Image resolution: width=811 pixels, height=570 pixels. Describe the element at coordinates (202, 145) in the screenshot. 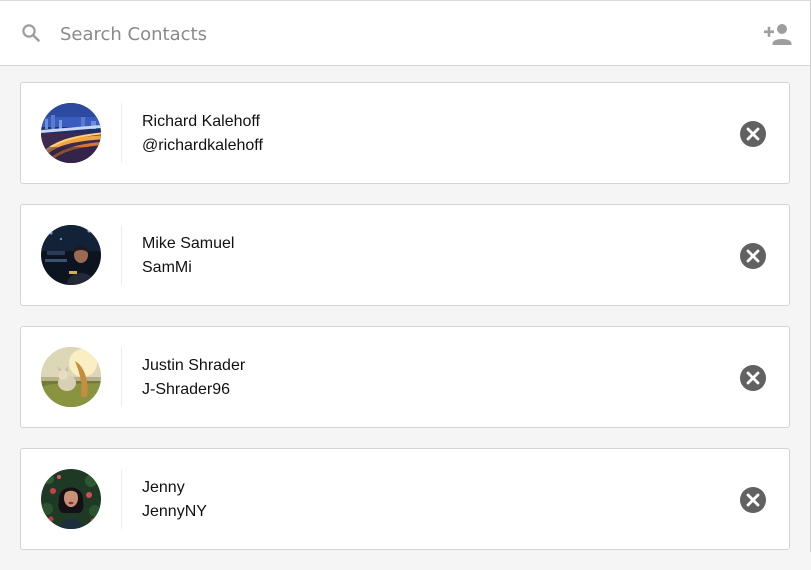

I see `contact-handle: @richardkalehoff` at that location.